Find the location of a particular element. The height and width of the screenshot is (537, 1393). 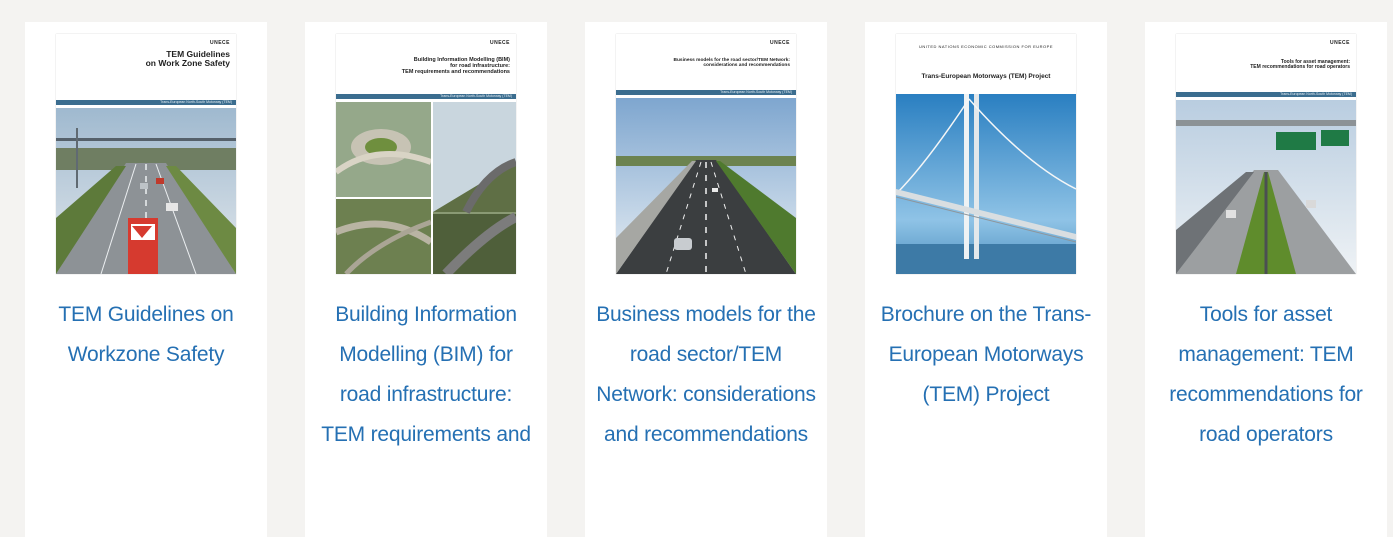

cover-title-line: on Work Zone Safety is located at coordinates (187, 62).